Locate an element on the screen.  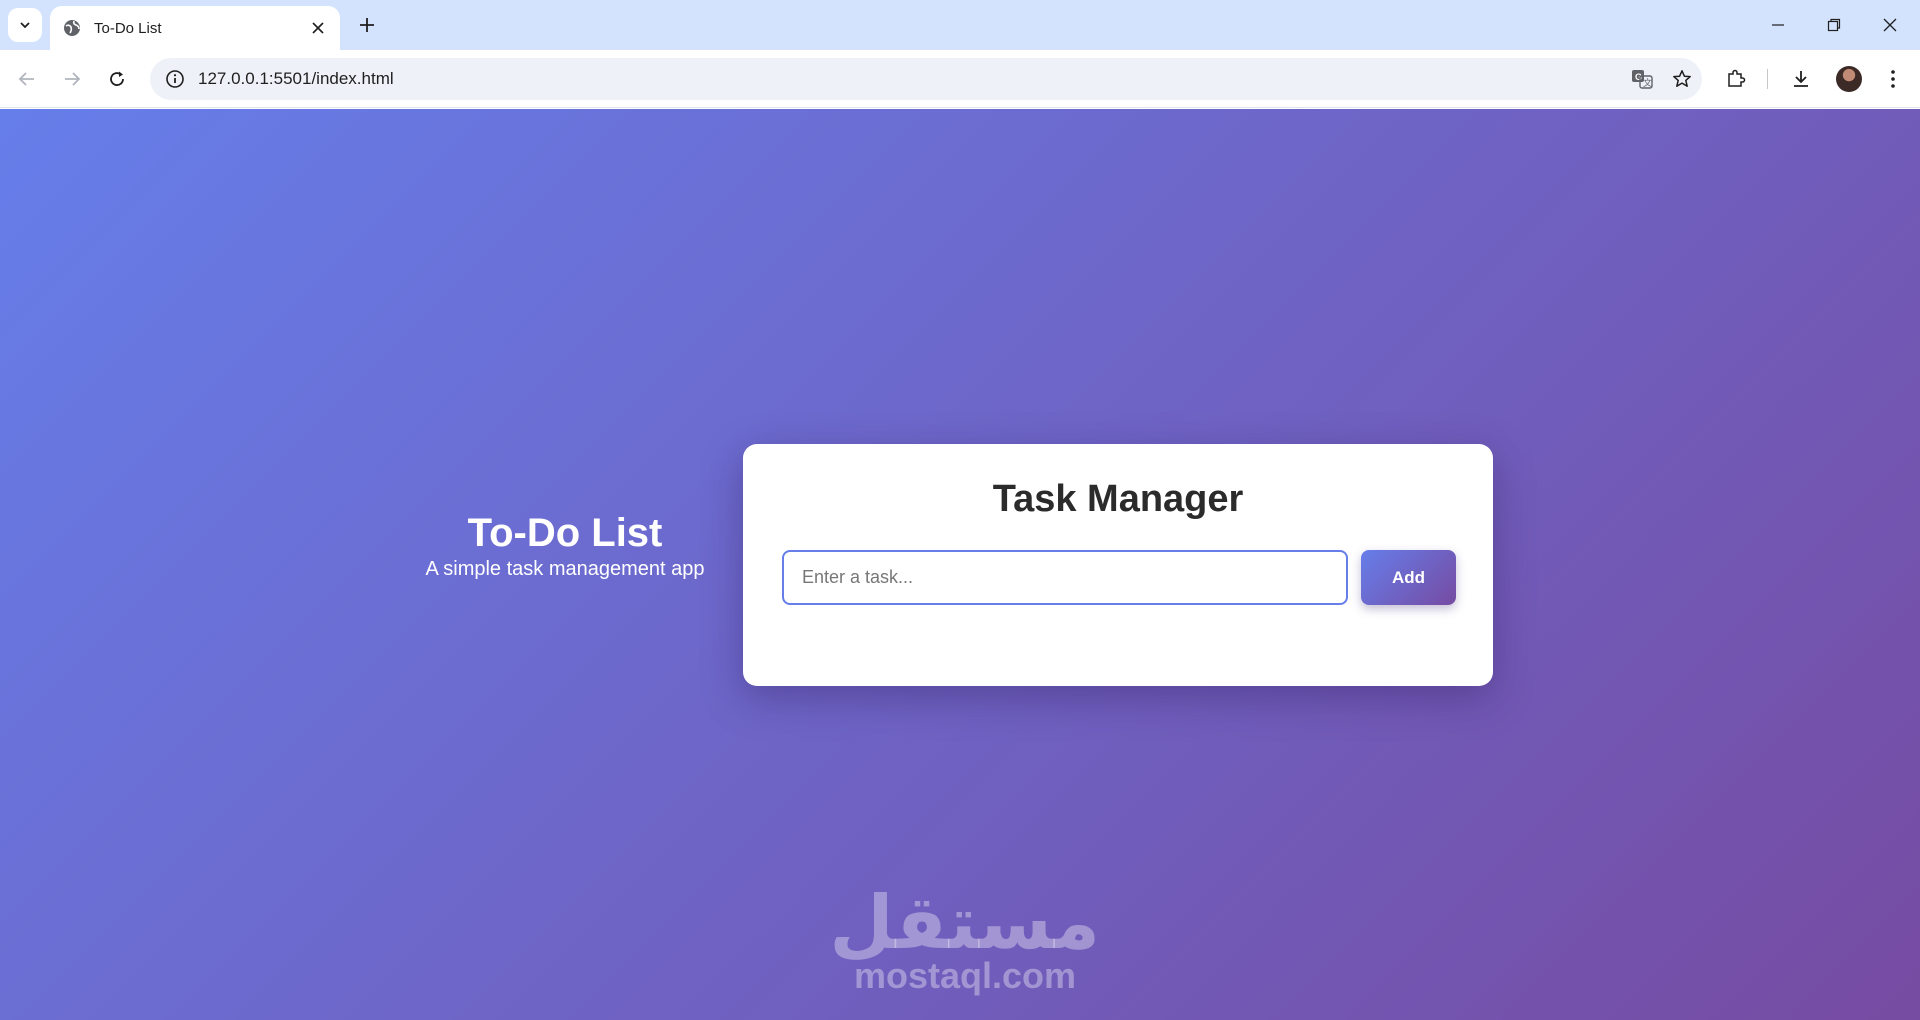
restore-icon is located at coordinates (1834, 25).